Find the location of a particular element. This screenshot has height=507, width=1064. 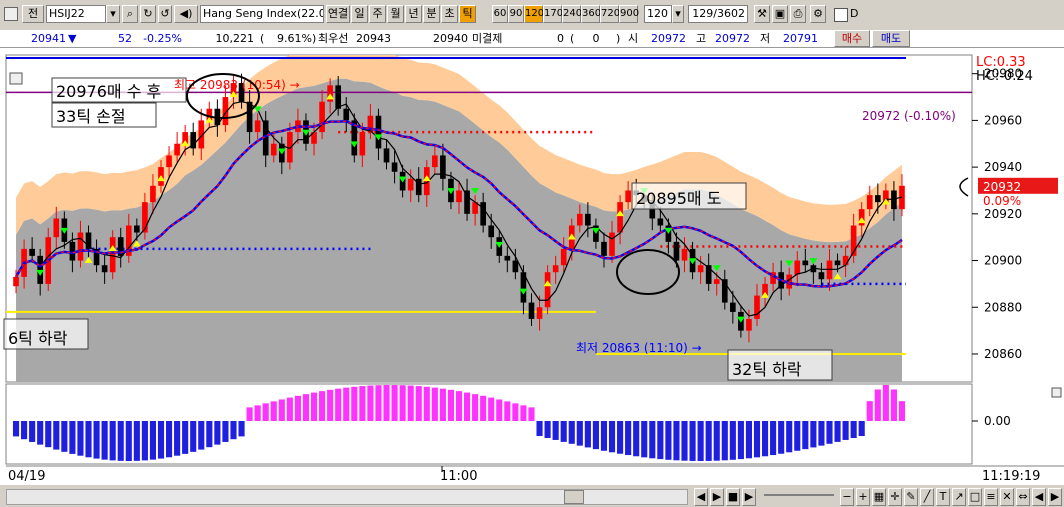

stop-icon: ■ is located at coordinates (733, 497).